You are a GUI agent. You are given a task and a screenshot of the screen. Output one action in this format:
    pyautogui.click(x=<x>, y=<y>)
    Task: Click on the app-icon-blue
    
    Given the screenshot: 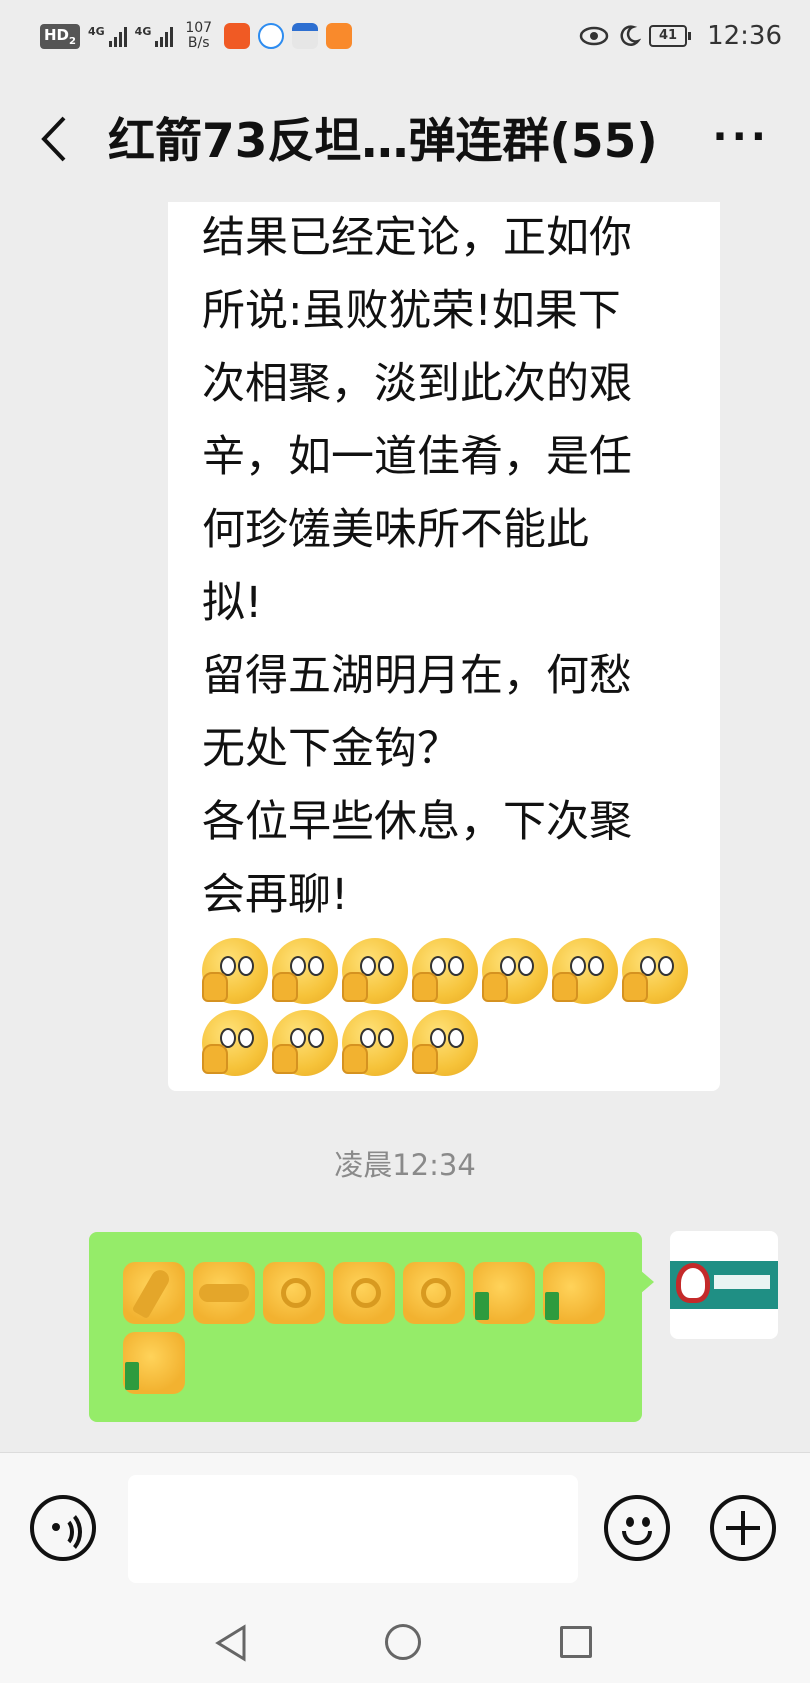 What is the action you would take?
    pyautogui.click(x=271, y=36)
    